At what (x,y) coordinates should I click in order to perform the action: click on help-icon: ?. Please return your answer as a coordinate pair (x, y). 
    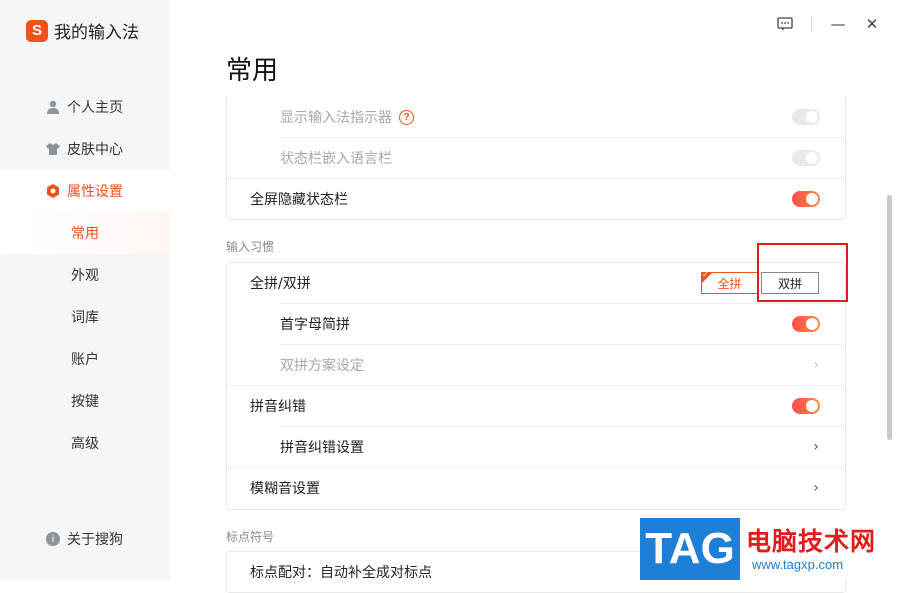
    Looking at the image, I should click on (406, 117).